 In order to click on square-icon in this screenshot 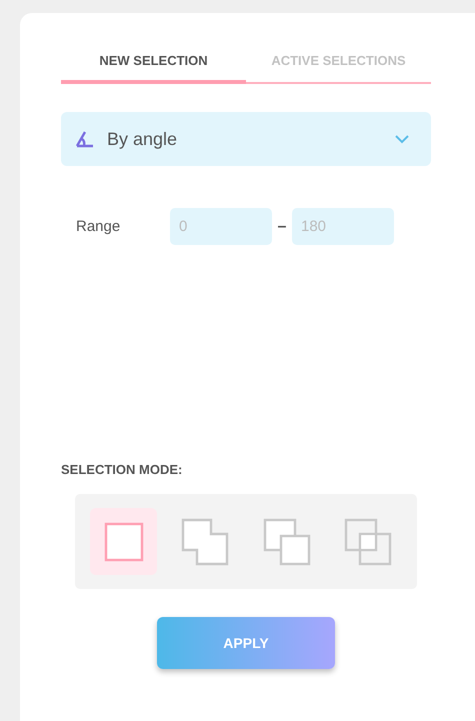, I will do `click(124, 542)`.